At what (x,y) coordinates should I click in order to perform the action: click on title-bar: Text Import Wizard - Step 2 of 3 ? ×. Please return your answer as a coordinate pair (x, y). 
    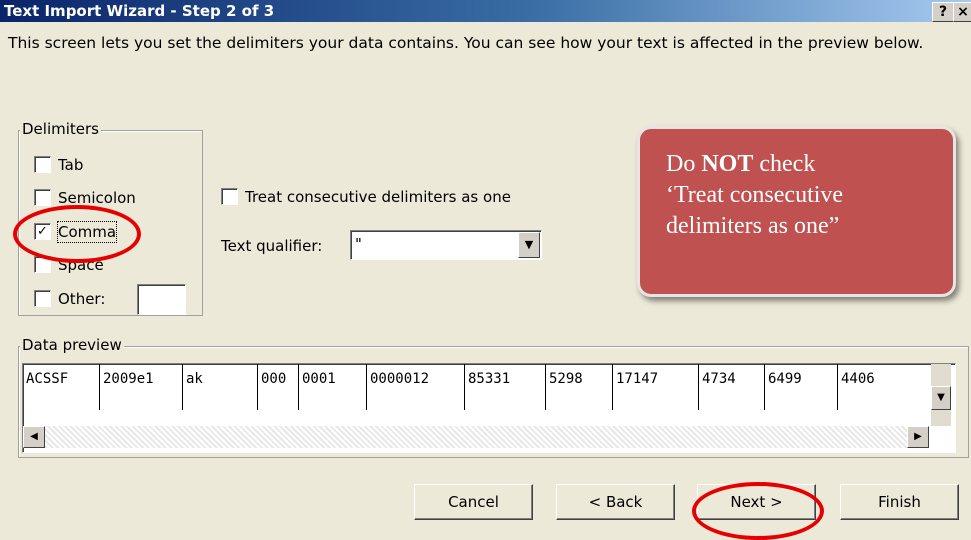
    Looking at the image, I should click on (485, 11).